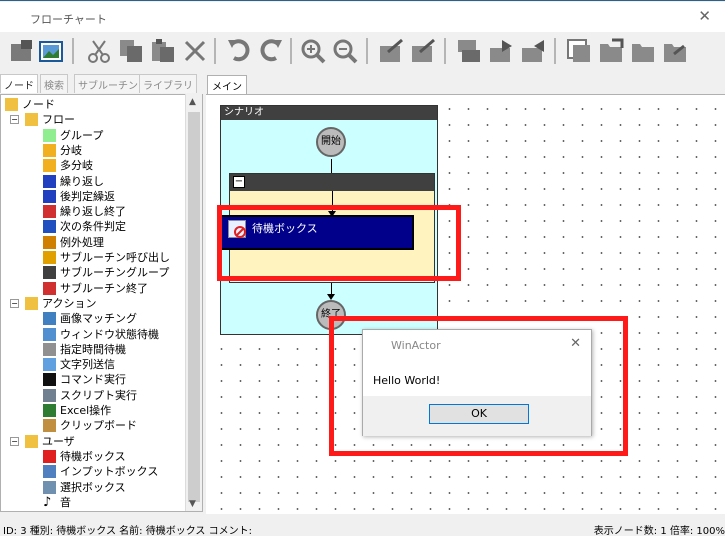  I want to click on tree-item-label: 文字列送信, so click(87, 365).